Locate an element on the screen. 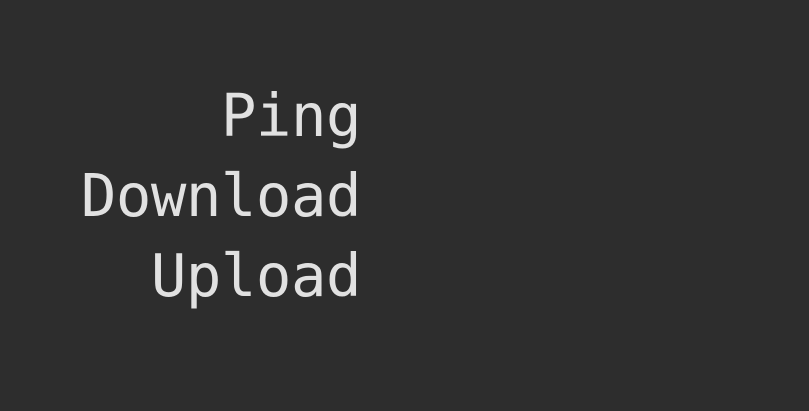 This screenshot has height=411, width=809. download-label: Download is located at coordinates (221, 195).